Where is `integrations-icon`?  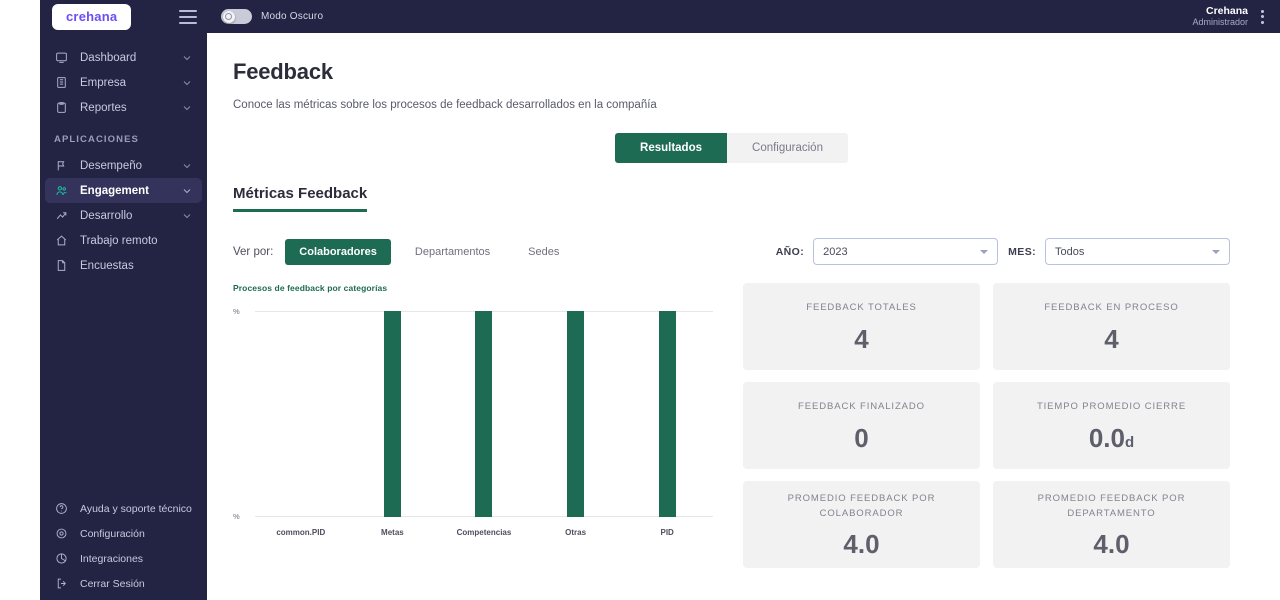
integrations-icon is located at coordinates (61, 558).